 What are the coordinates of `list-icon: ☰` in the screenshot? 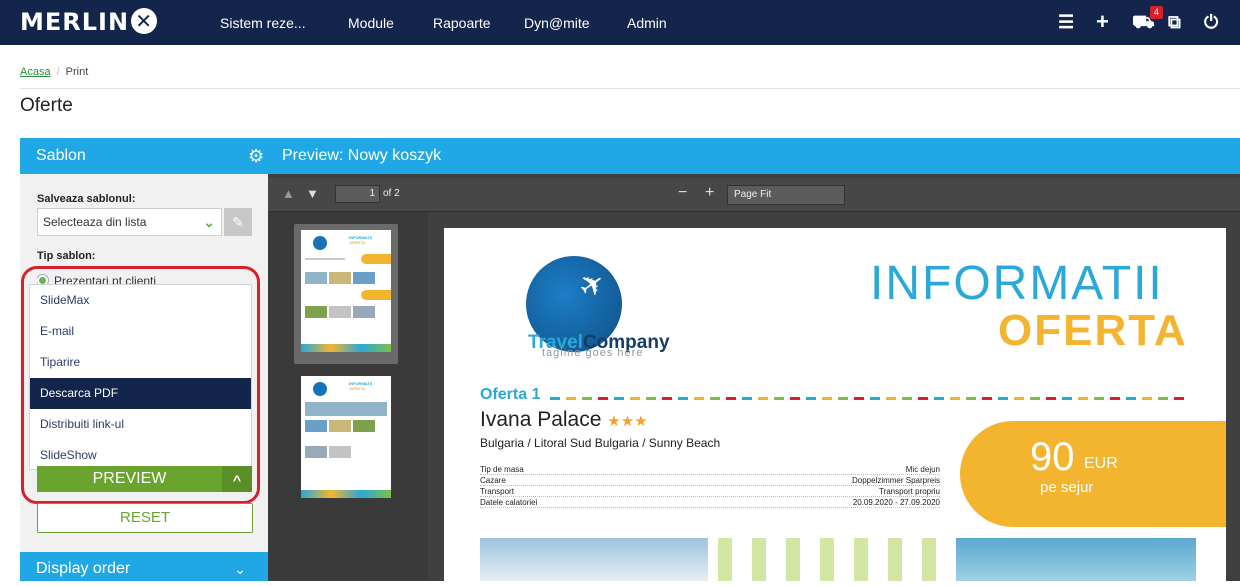 It's located at (1066, 22).